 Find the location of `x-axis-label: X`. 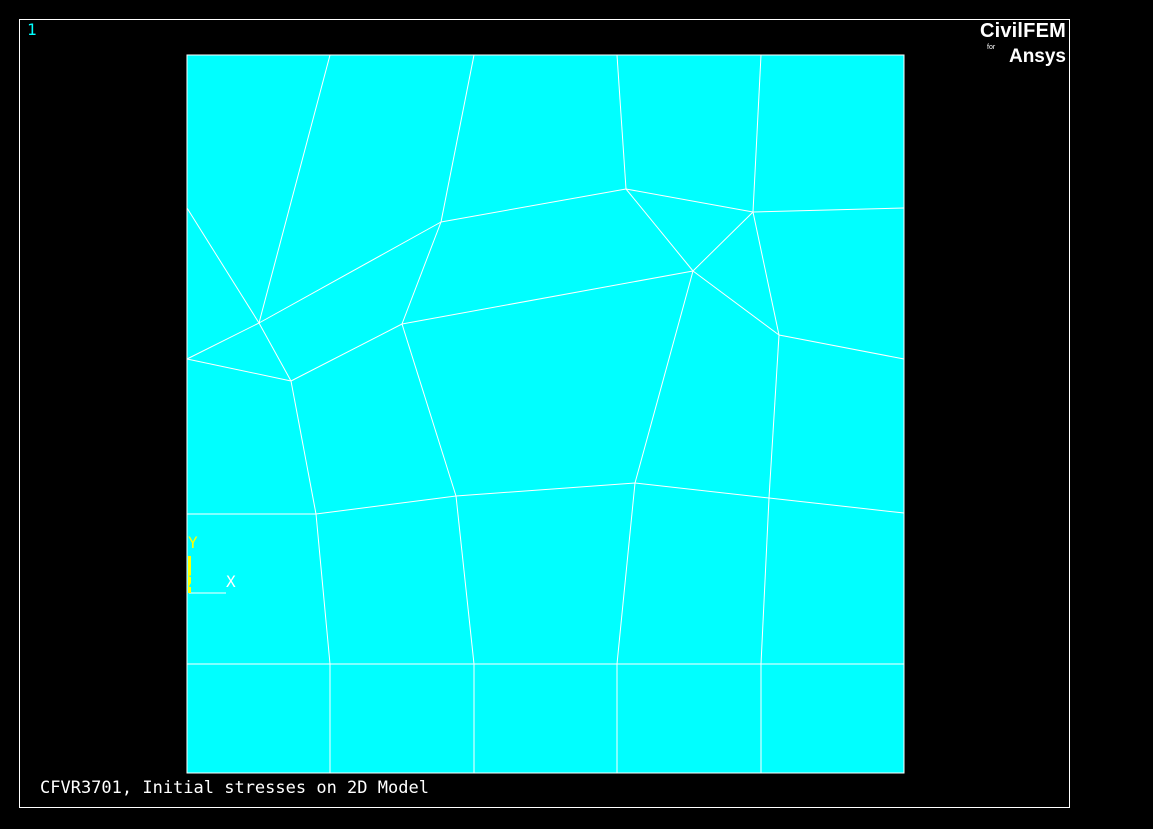

x-axis-label: X is located at coordinates (231, 581).